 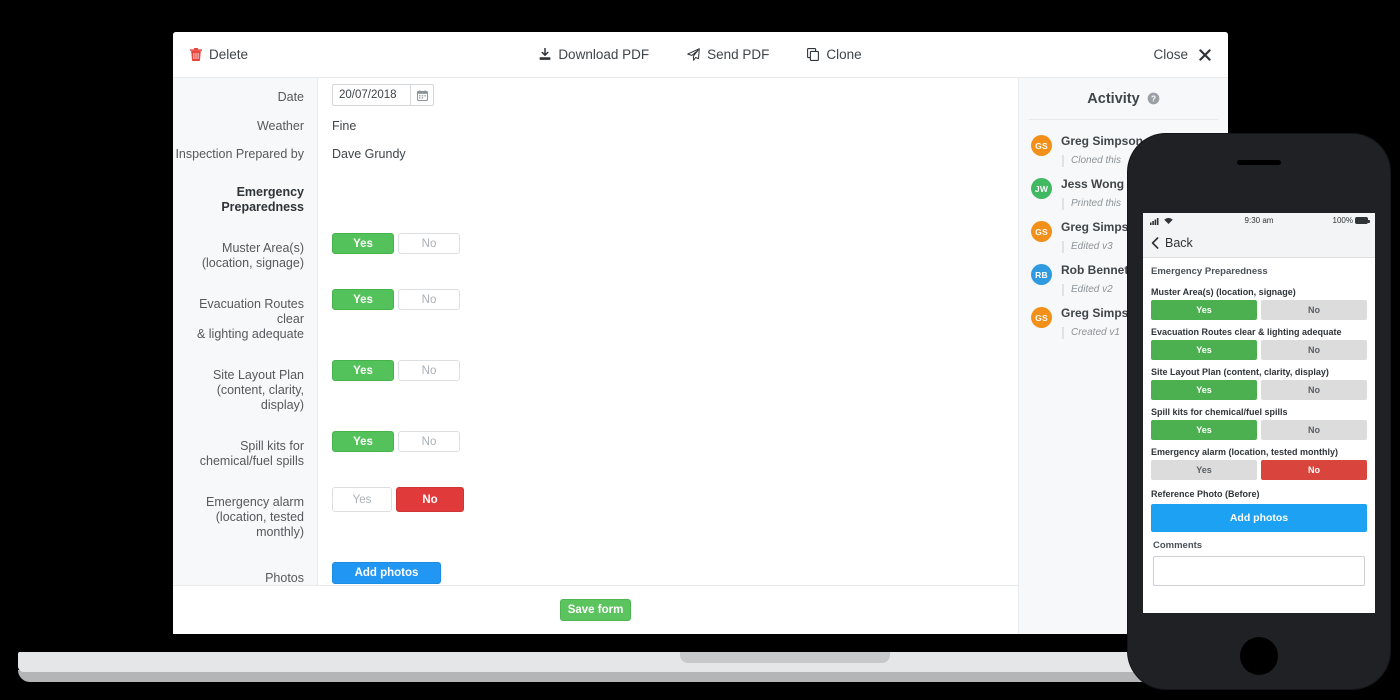 What do you see at coordinates (1179, 242) in the screenshot?
I see `phone-back-label: Back` at bounding box center [1179, 242].